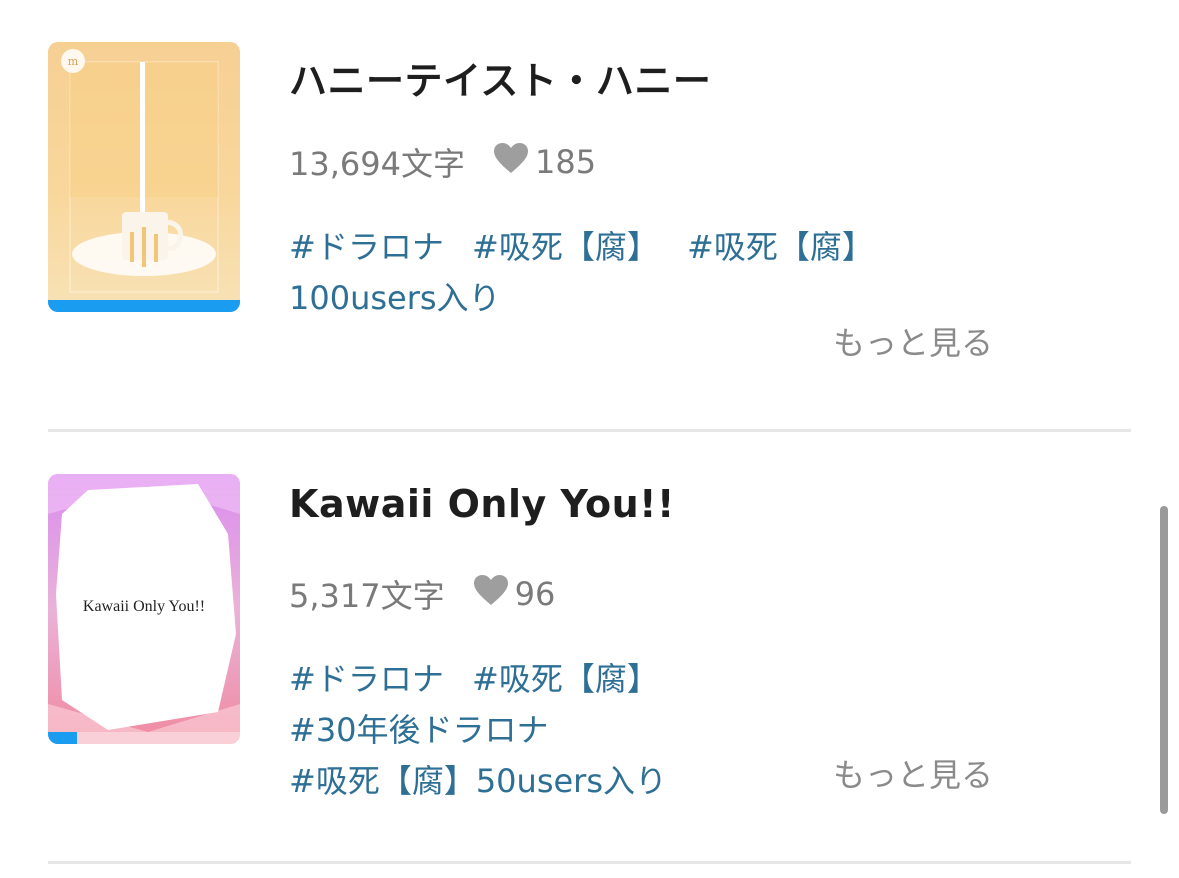 The width and height of the screenshot is (1179, 878). I want to click on like-count: 96, so click(535, 594).